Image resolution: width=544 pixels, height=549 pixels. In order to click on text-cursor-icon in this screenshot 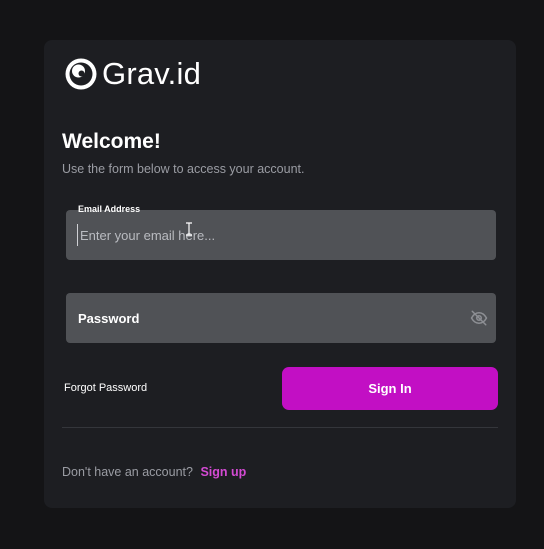, I will do `click(189, 229)`.